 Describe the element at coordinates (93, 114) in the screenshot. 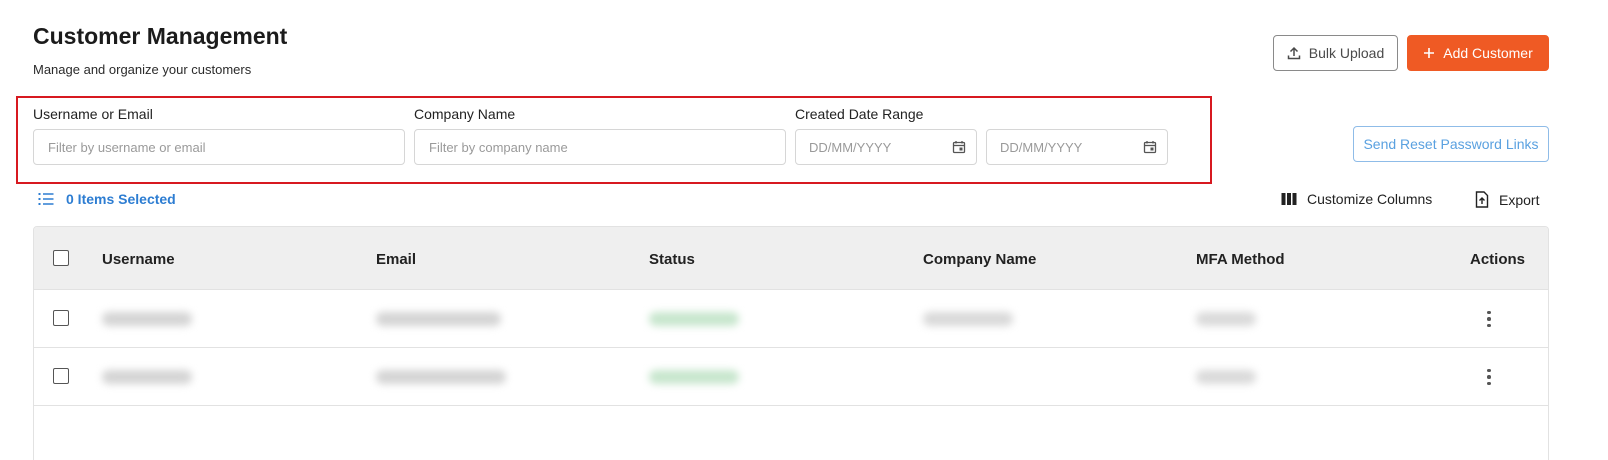

I see `username-filter-label: Username or Email` at that location.